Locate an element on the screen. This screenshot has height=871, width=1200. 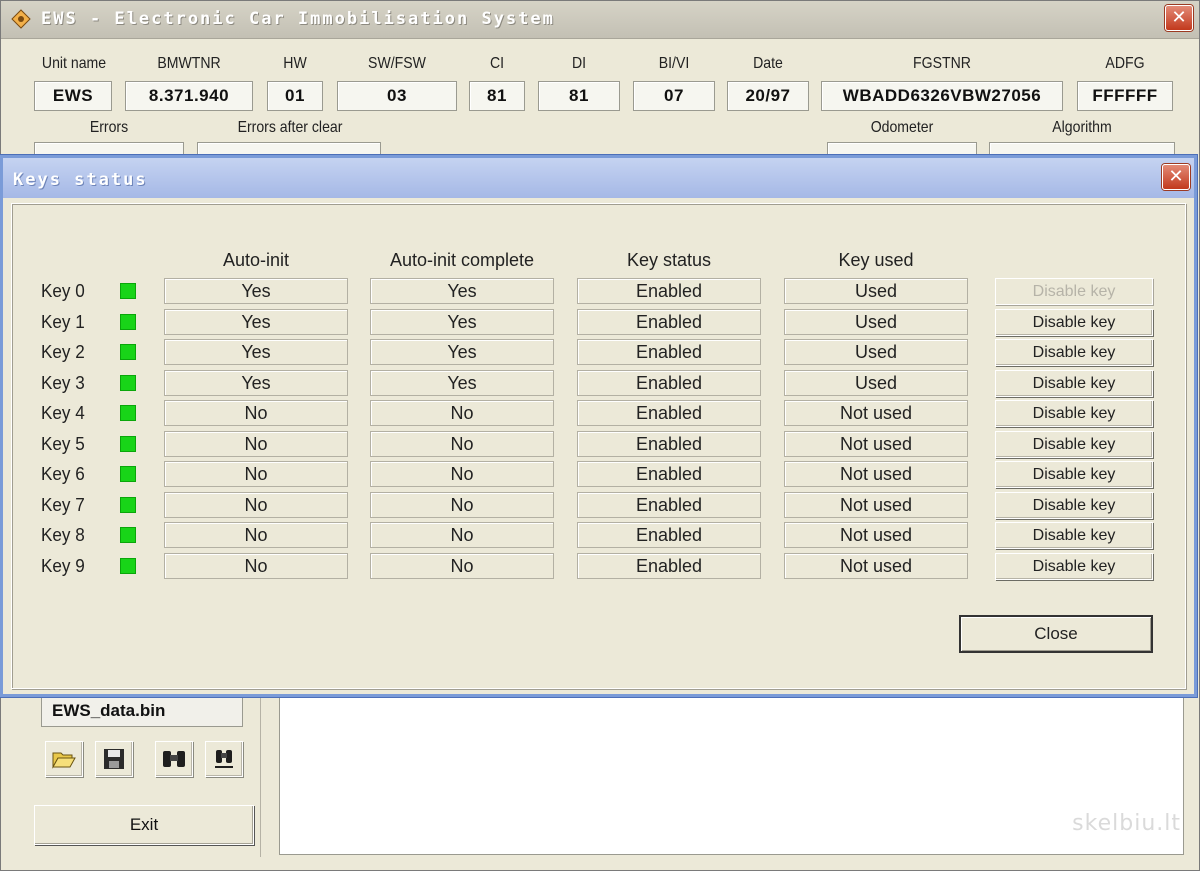
exit-button: Exit is located at coordinates (144, 825).